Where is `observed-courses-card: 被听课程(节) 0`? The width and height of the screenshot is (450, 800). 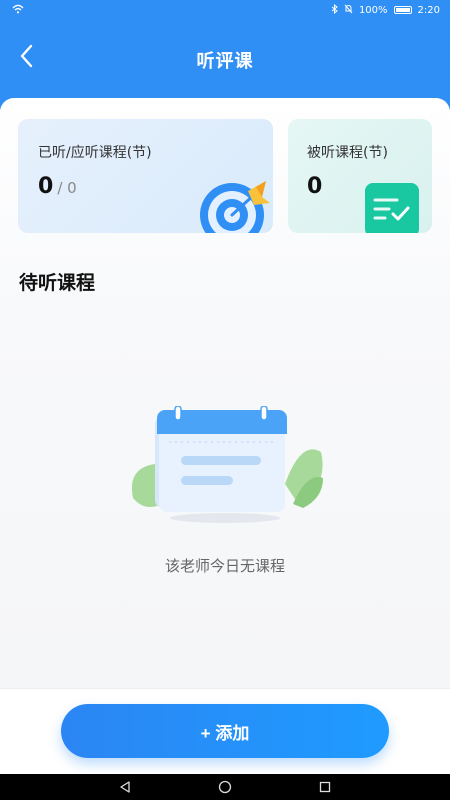 observed-courses-card: 被听课程(节) 0 is located at coordinates (360, 176).